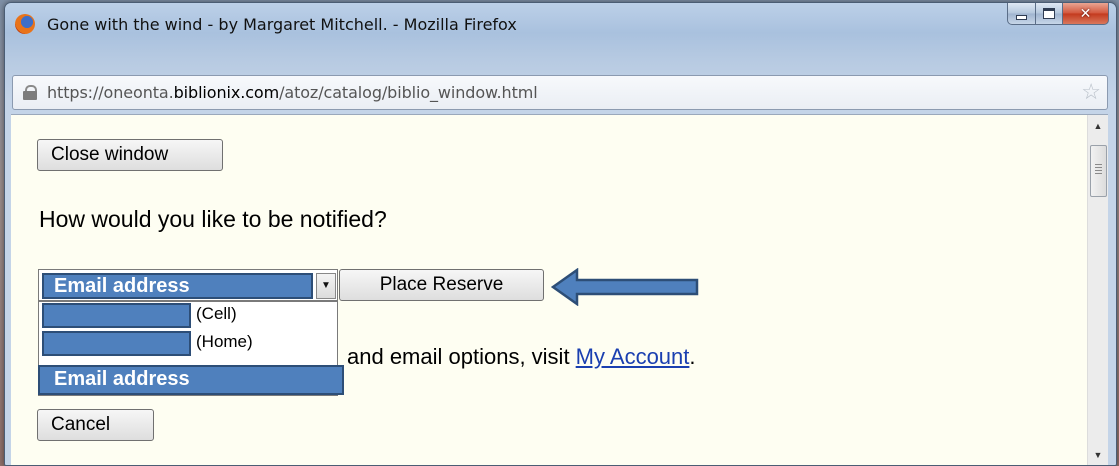  I want to click on place-reserve-button: Place Reserve, so click(441, 285).